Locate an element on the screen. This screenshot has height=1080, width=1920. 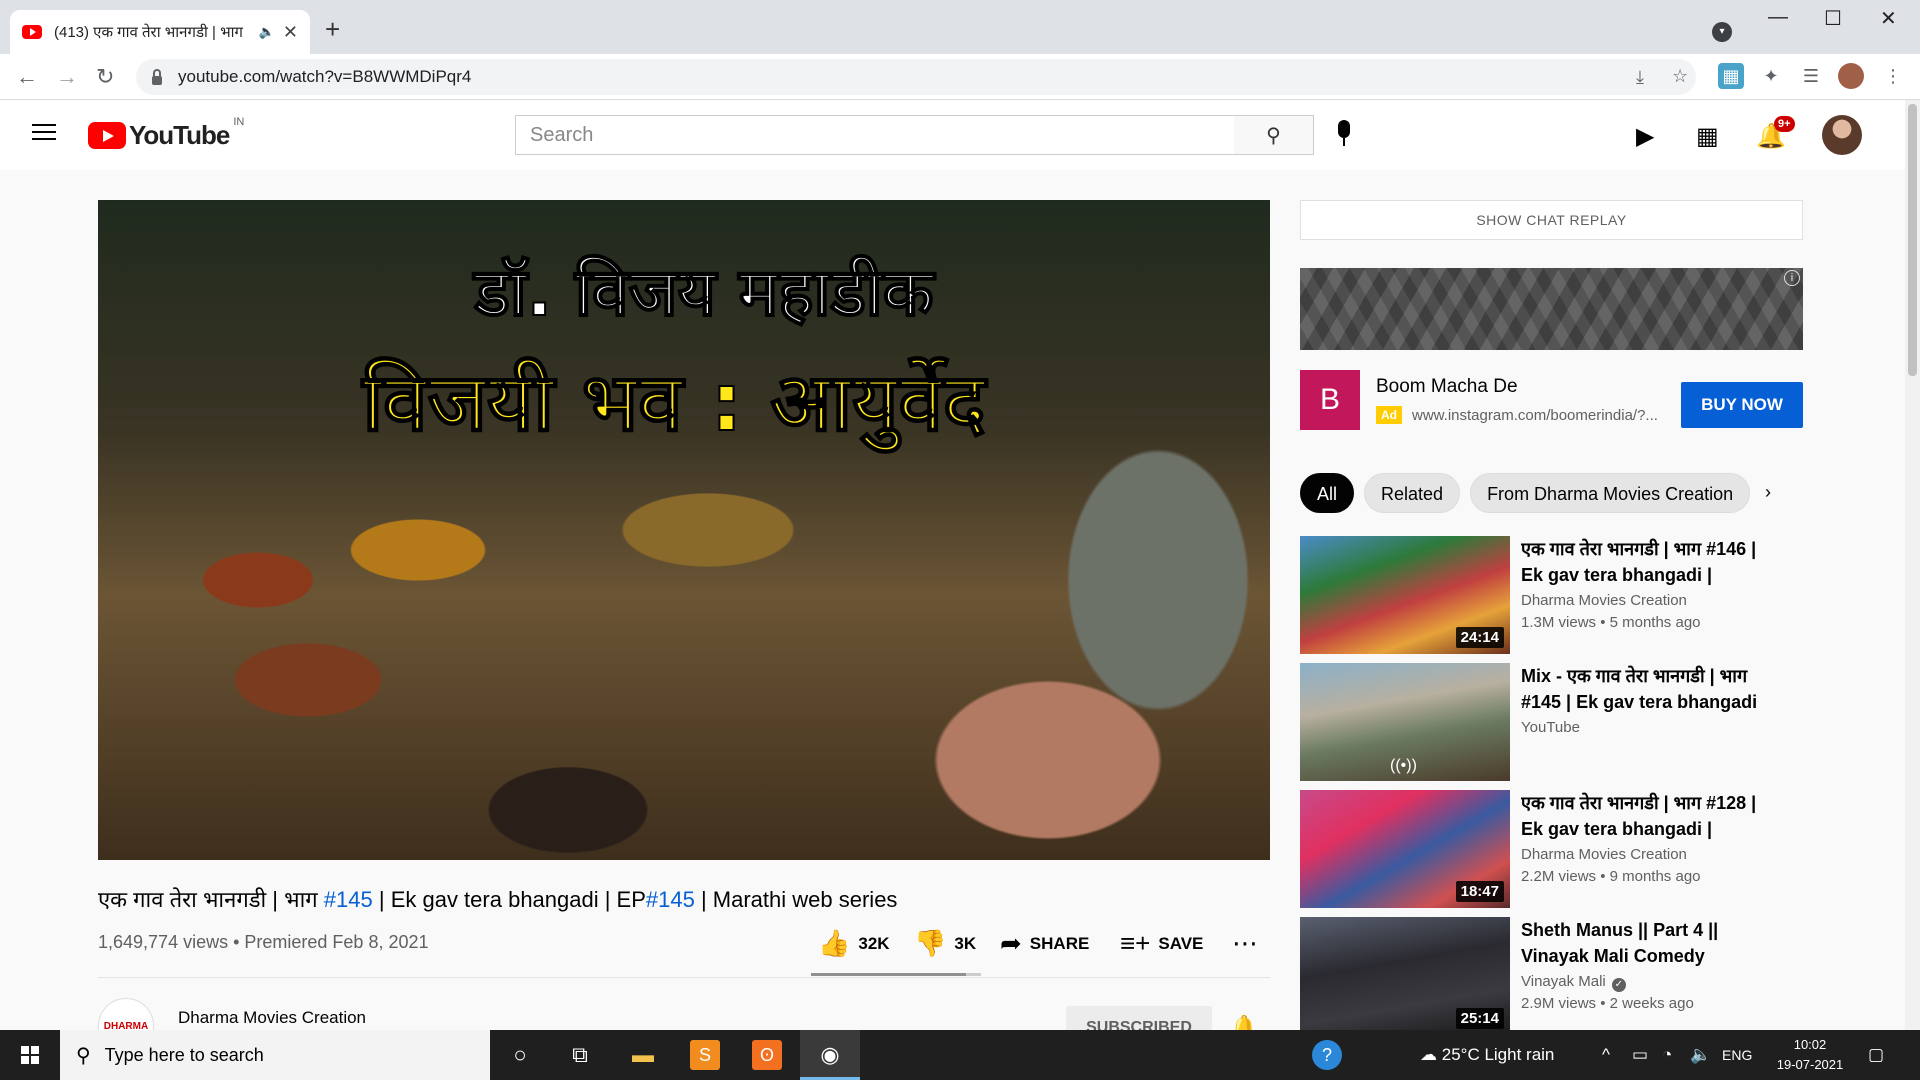
maximize-icon: ☐ is located at coordinates (1833, 18).